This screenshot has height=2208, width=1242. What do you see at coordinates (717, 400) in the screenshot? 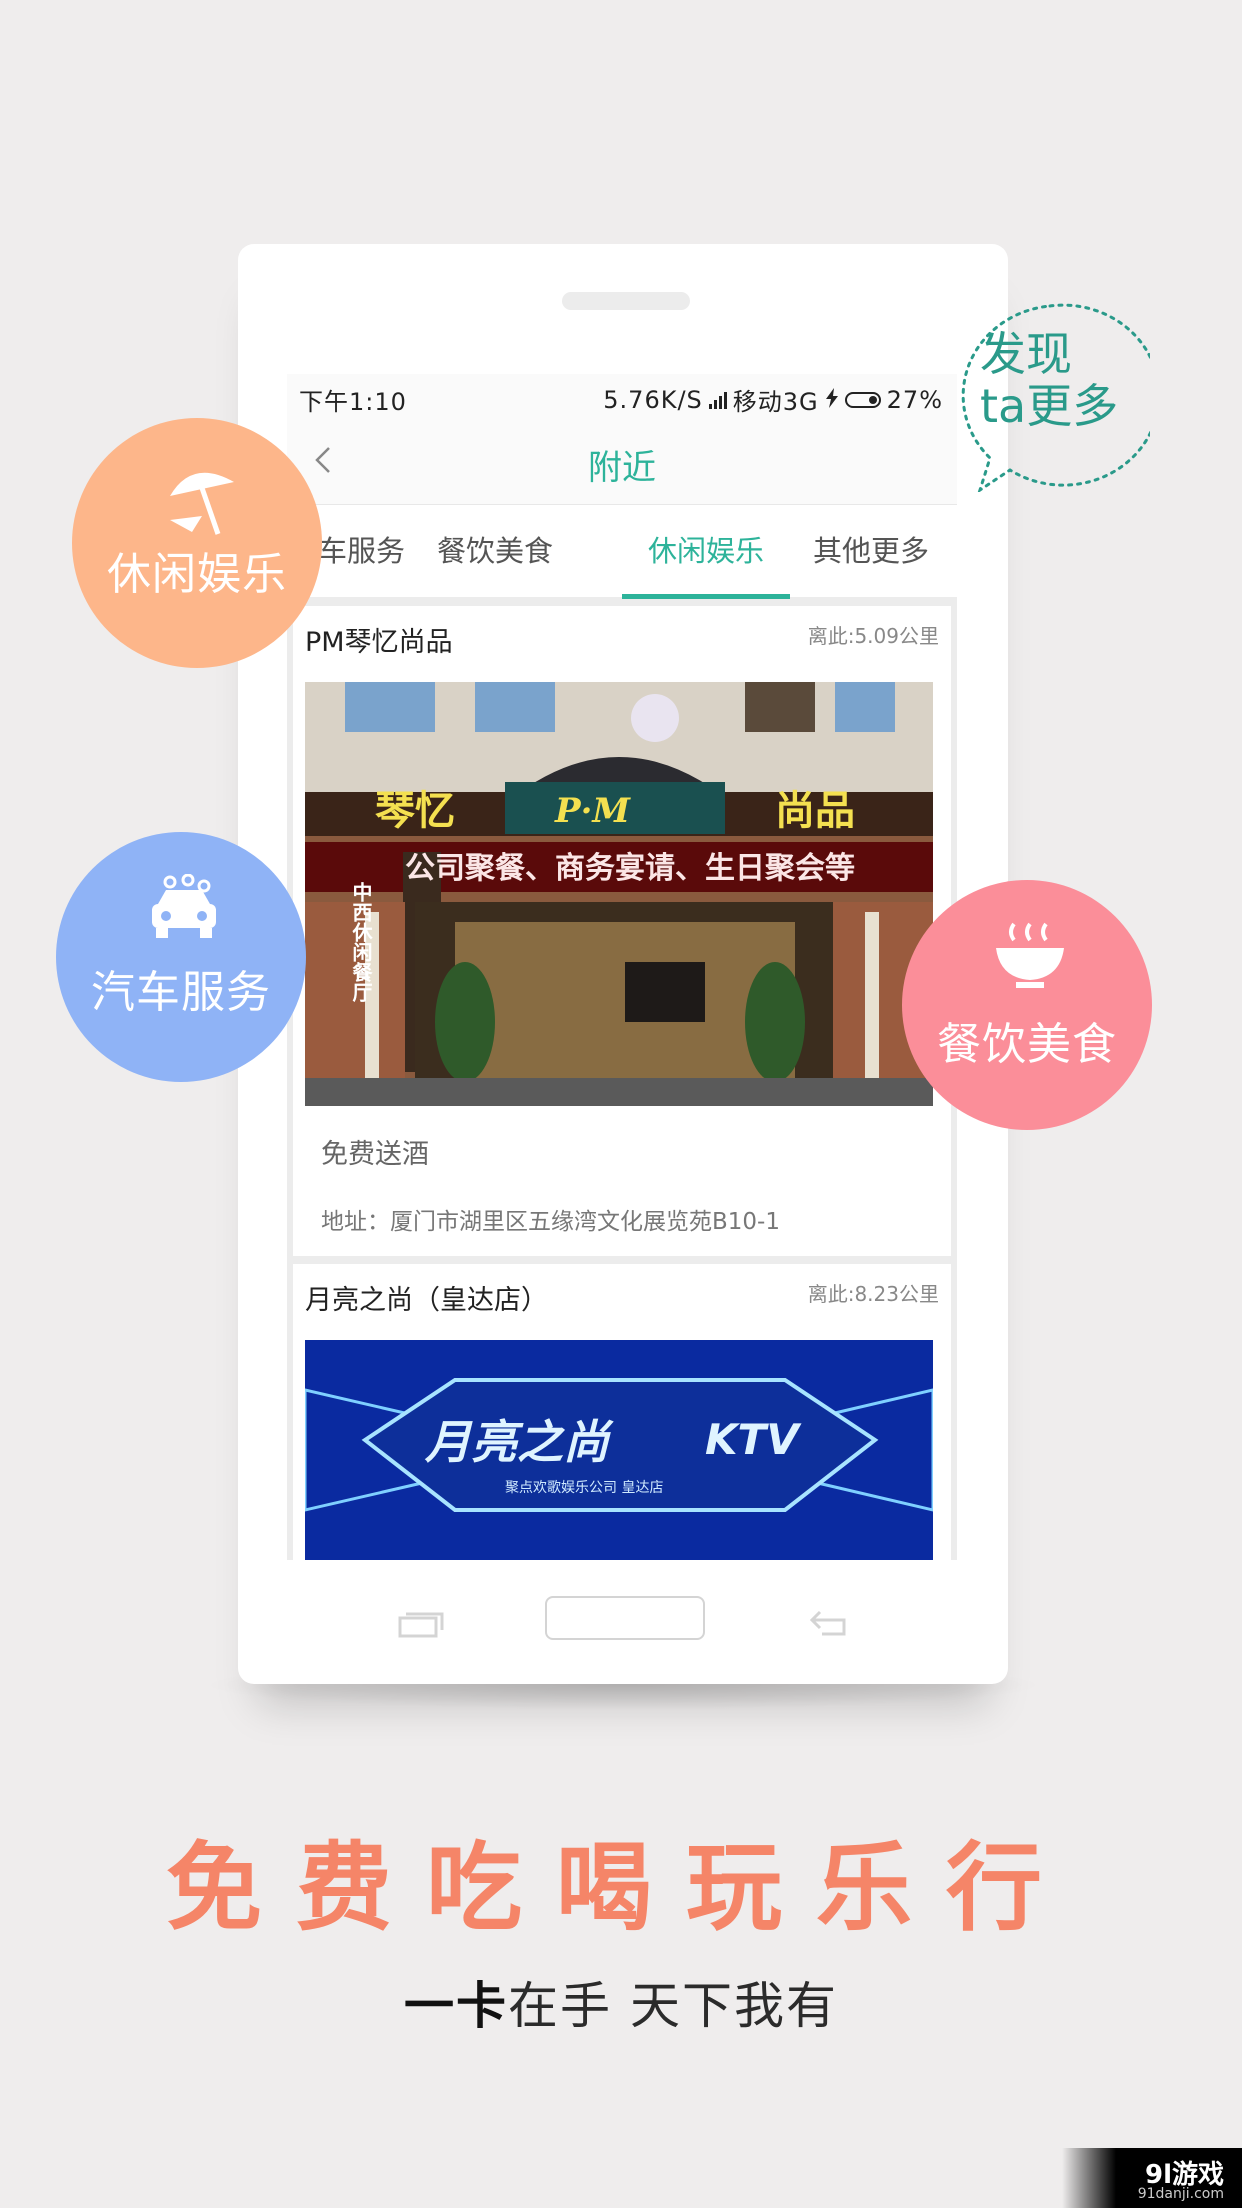
I see `signal-icon` at bounding box center [717, 400].